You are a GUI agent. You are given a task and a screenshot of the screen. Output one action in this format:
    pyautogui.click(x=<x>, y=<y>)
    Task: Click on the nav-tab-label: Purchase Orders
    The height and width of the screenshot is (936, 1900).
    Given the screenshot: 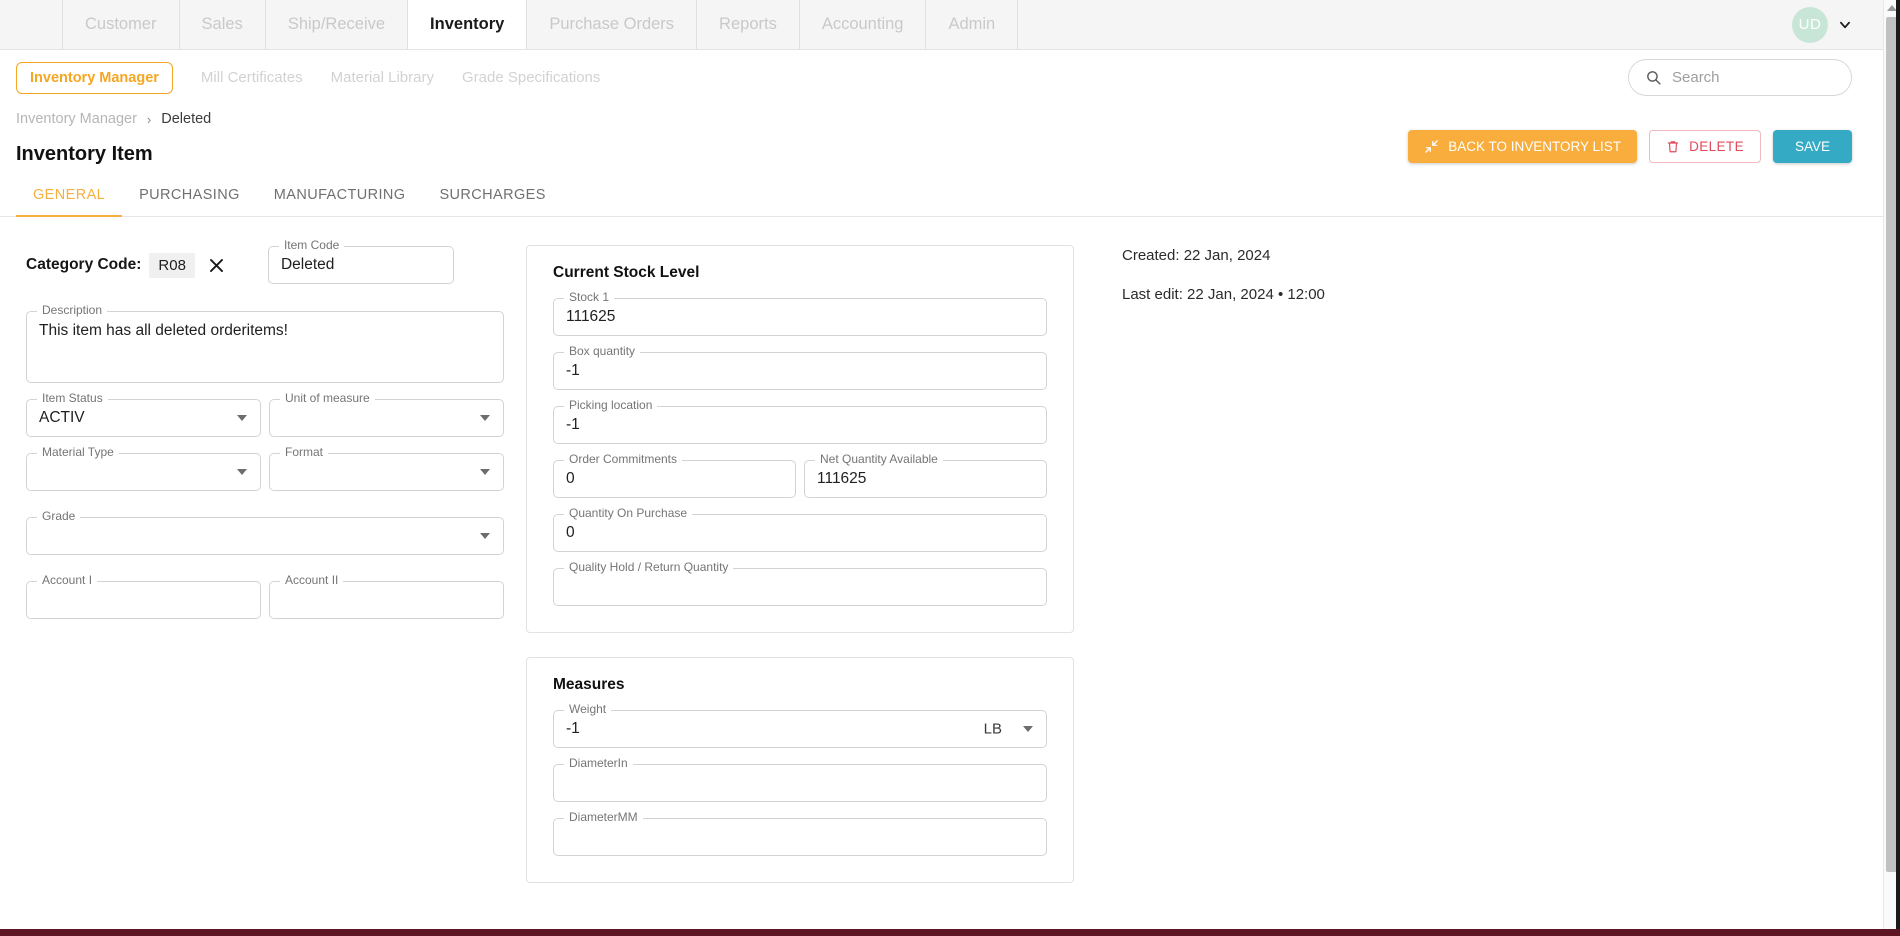 What is the action you would take?
    pyautogui.click(x=612, y=24)
    